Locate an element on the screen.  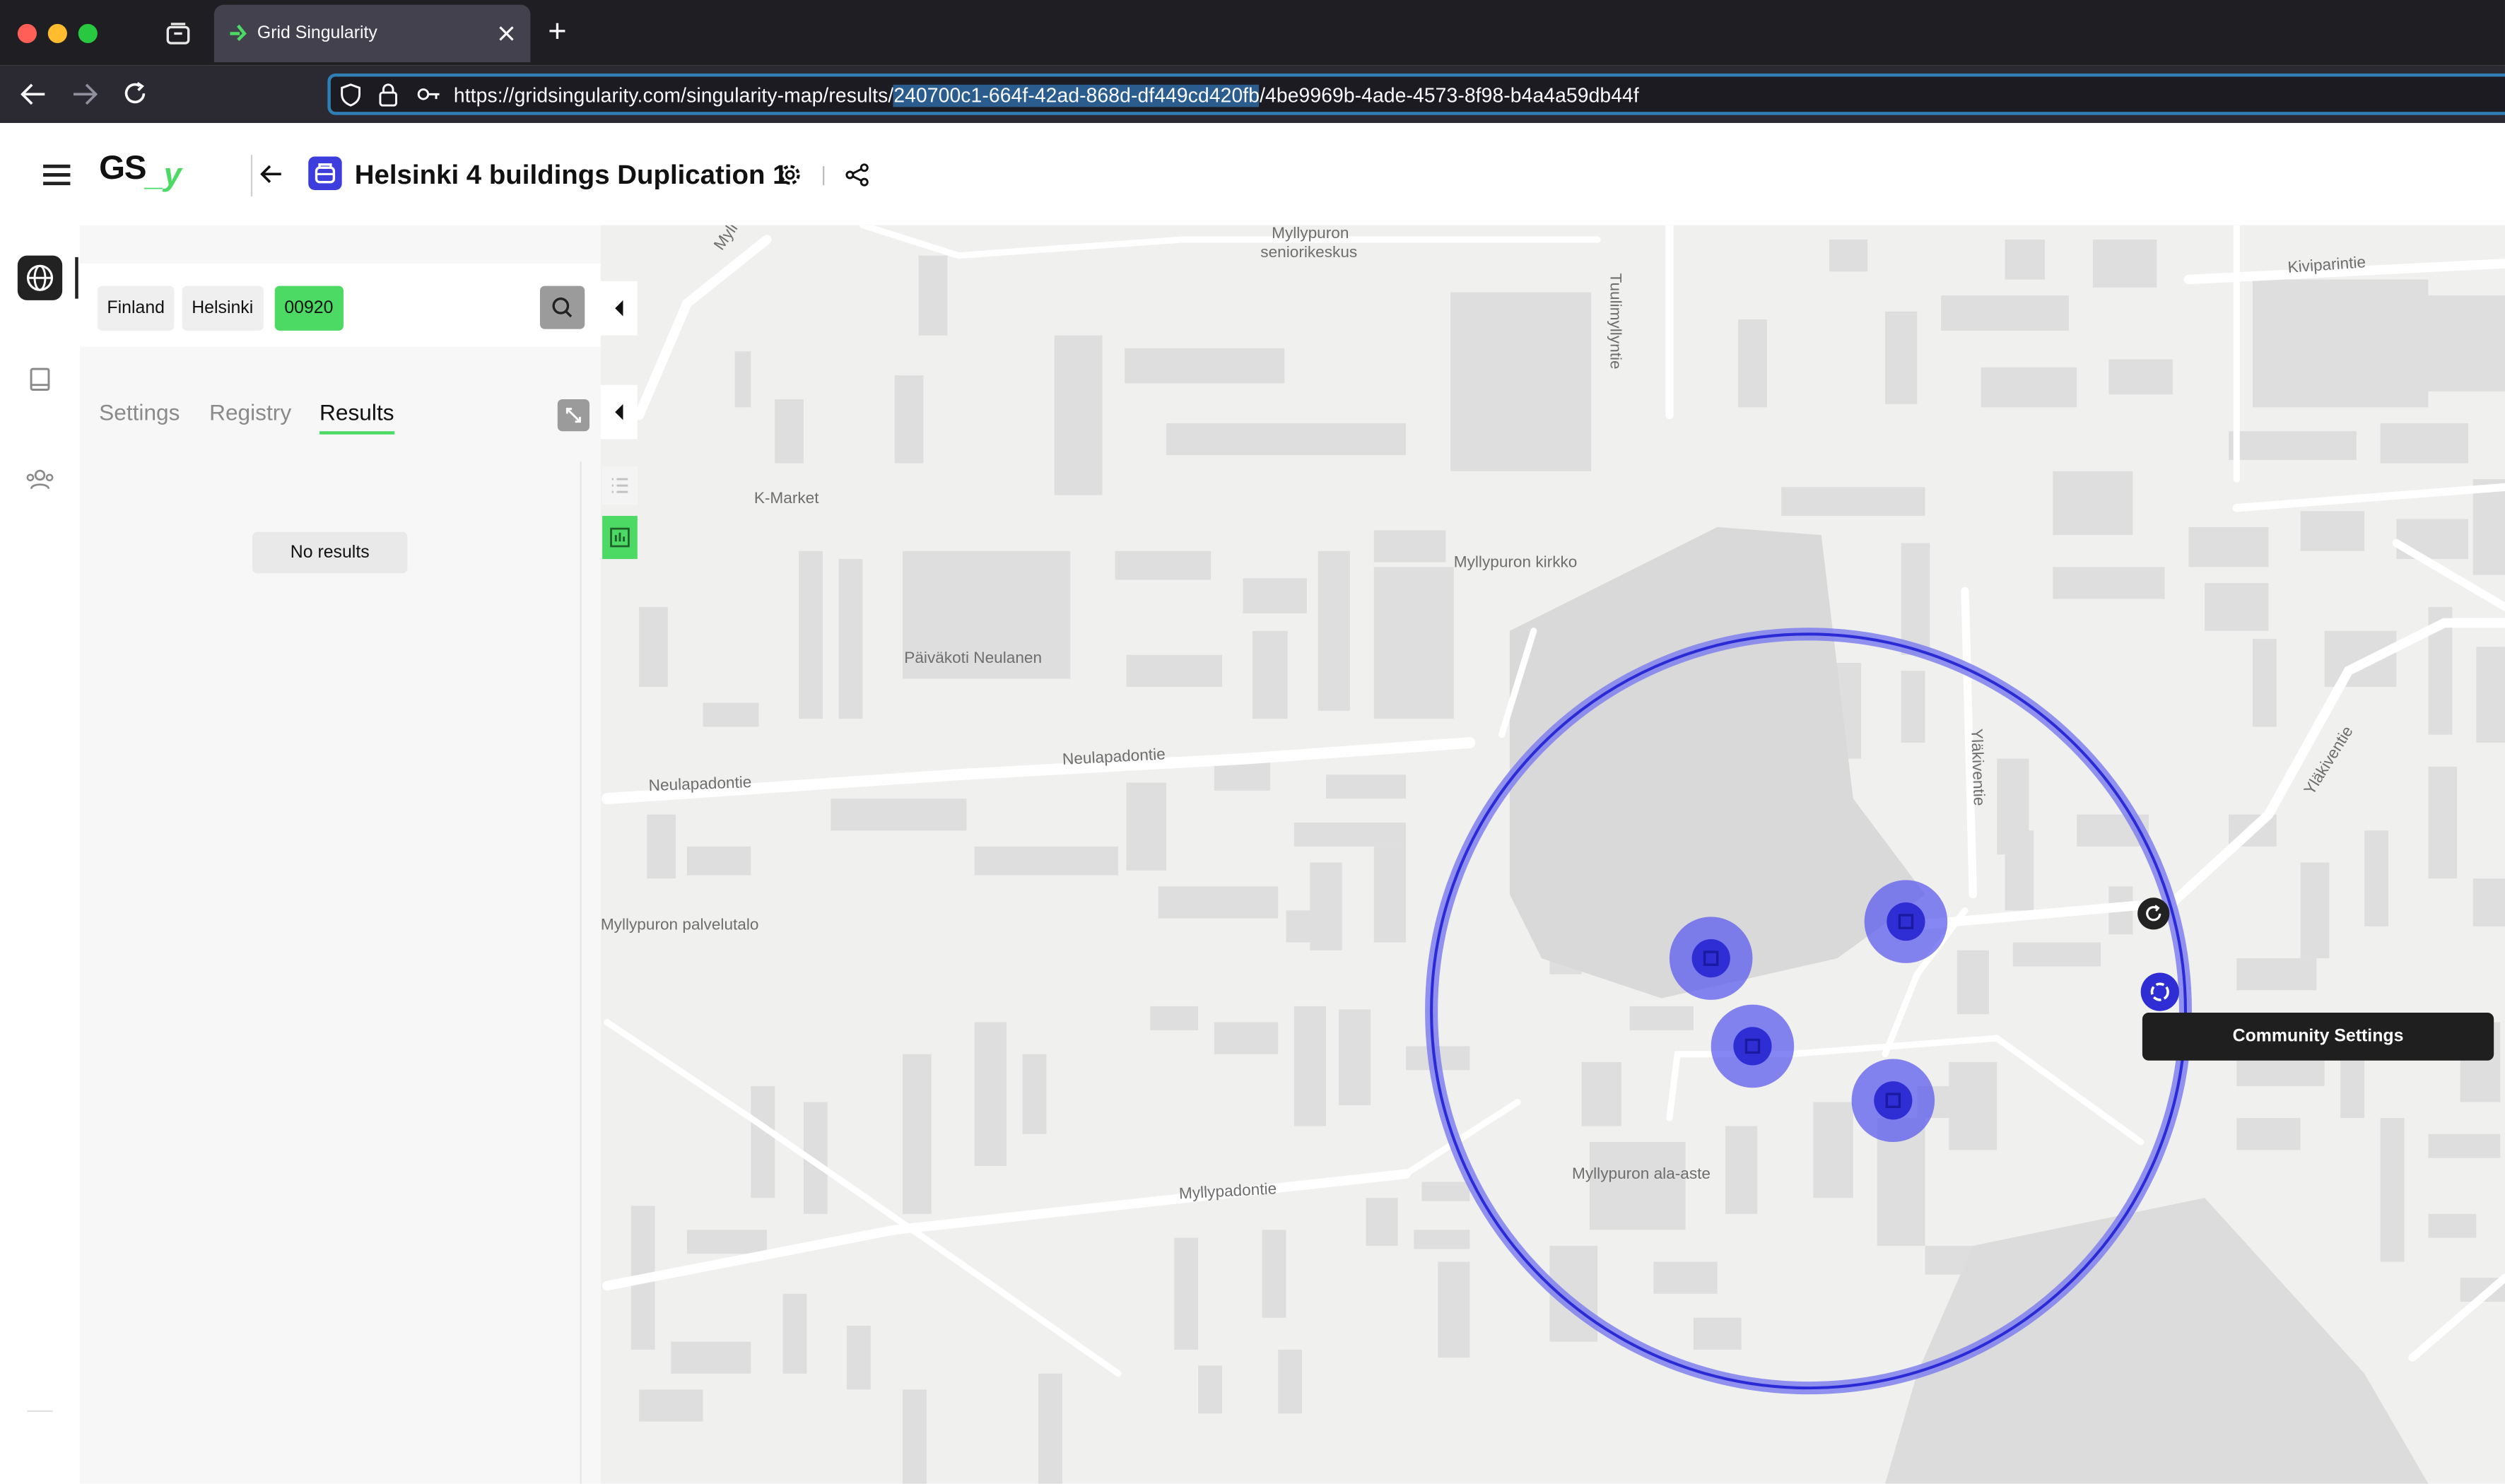
rail-divider is located at coordinates (40, 1411).